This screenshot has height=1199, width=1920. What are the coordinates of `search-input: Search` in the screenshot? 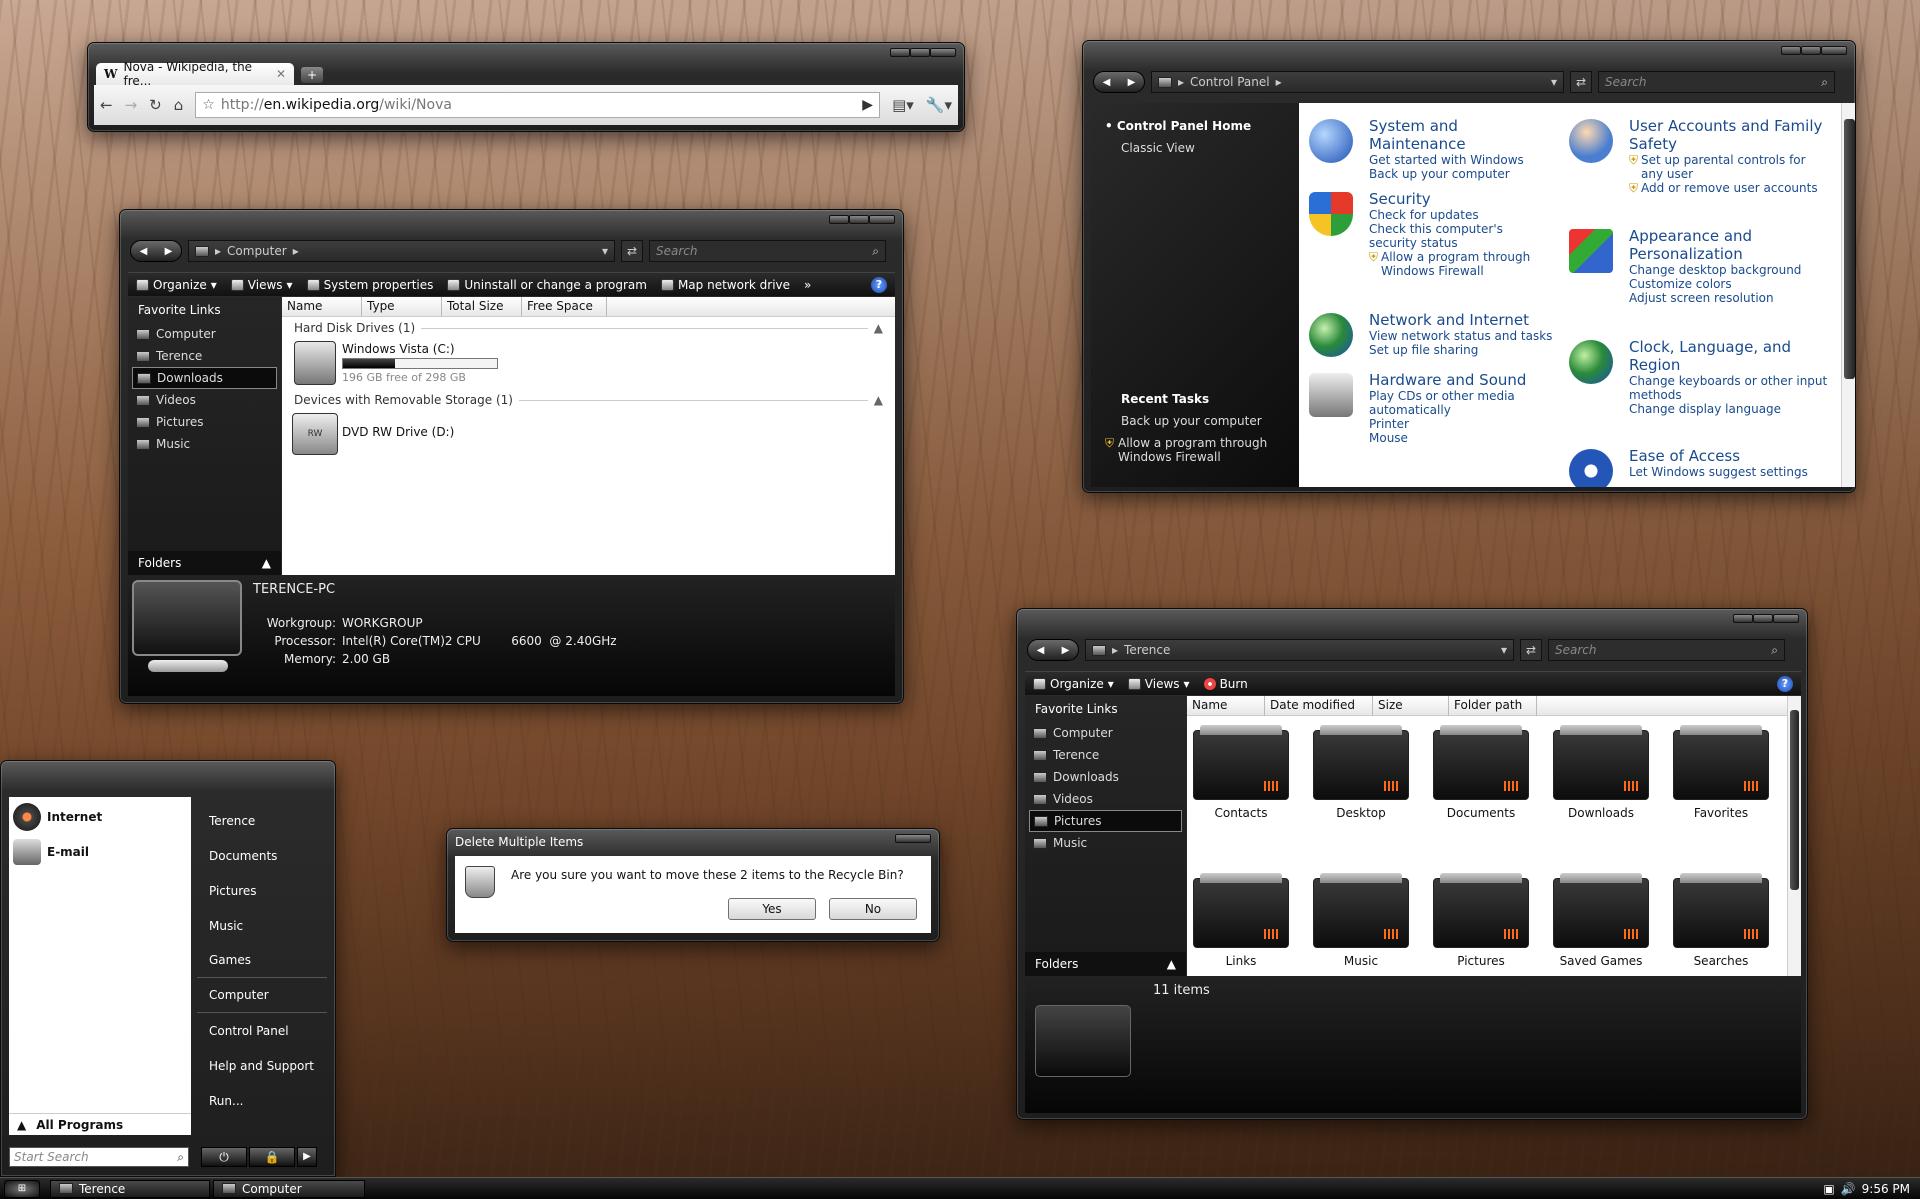 It's located at (1626, 82).